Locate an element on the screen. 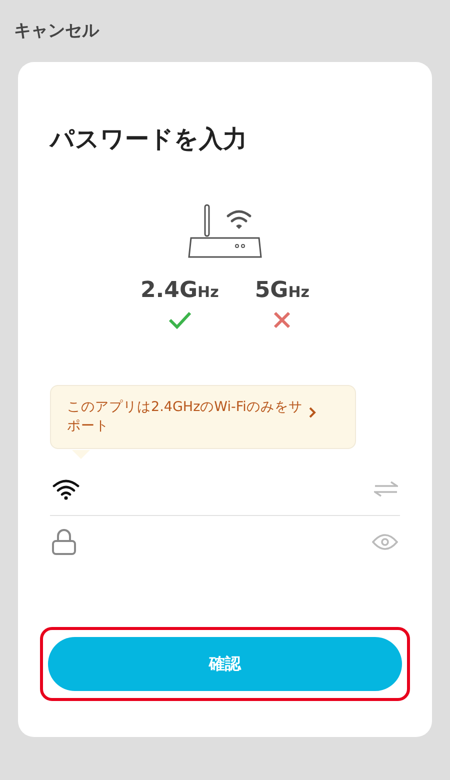 The image size is (450, 780). chevron-icon is located at coordinates (312, 412).